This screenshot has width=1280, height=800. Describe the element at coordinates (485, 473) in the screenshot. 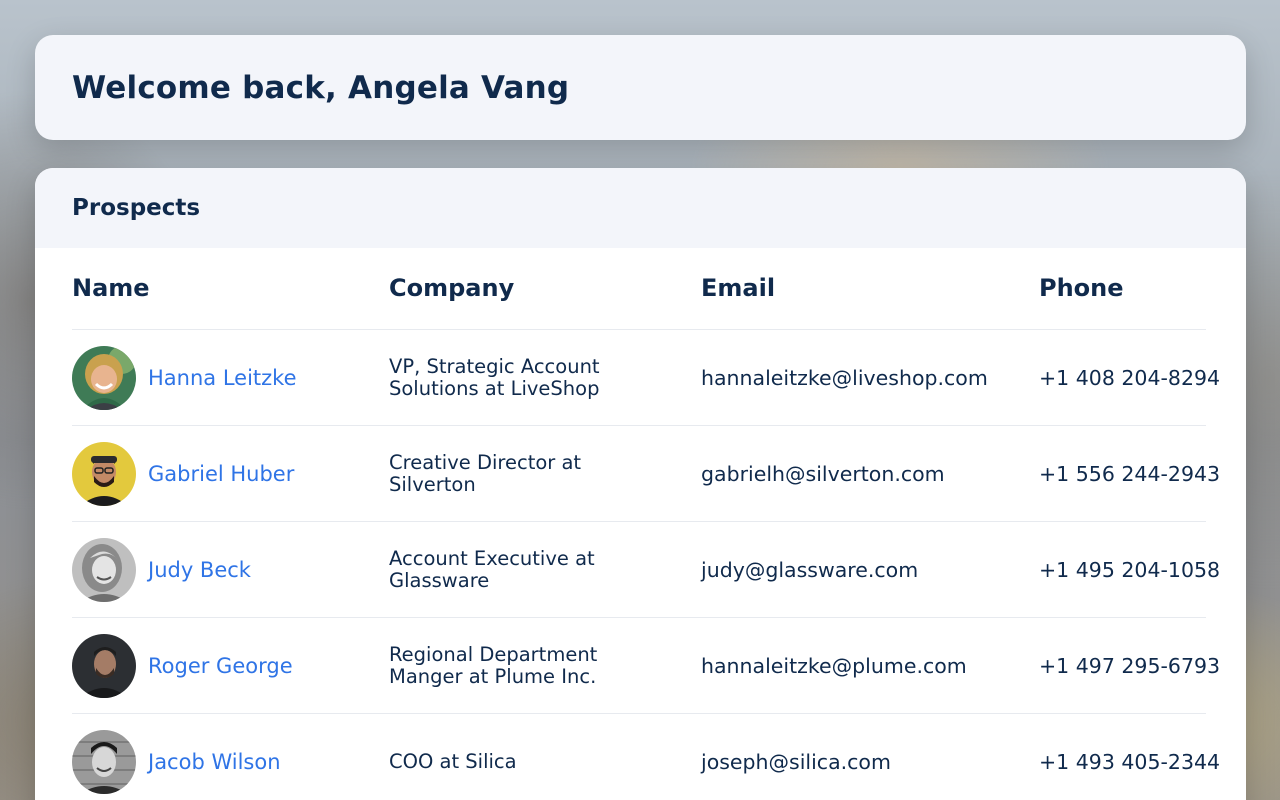

I see `company-cell: Creative Director at Silverton` at that location.